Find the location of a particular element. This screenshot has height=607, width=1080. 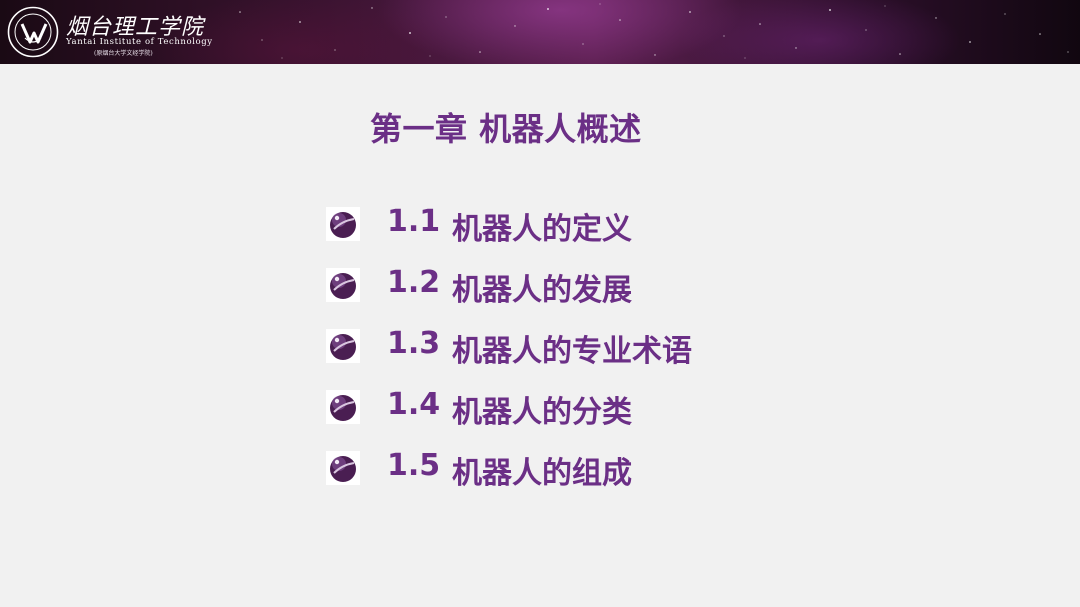

toc-item-1-4: 1.4 机器人的分类 is located at coordinates (546, 413).